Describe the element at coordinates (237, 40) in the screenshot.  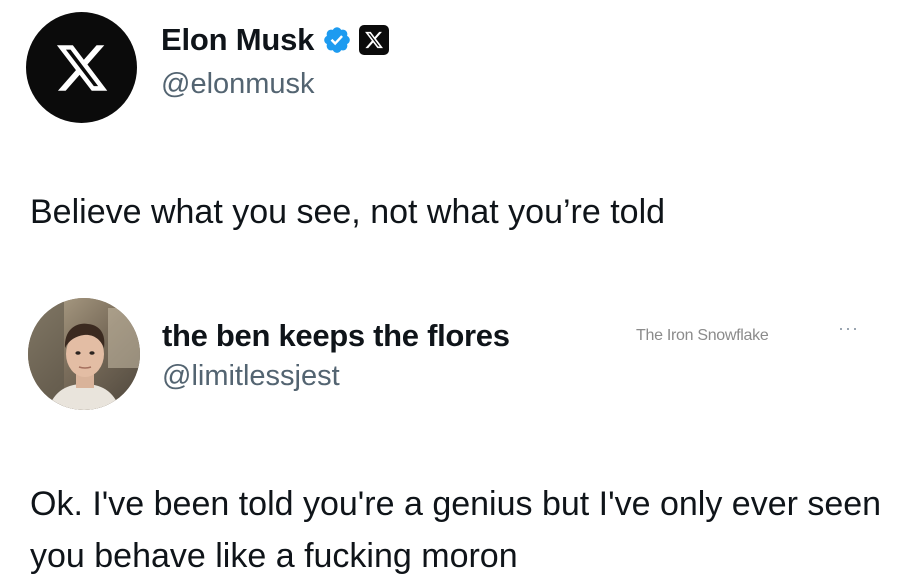
I see `author-display-name: Elon Musk` at that location.